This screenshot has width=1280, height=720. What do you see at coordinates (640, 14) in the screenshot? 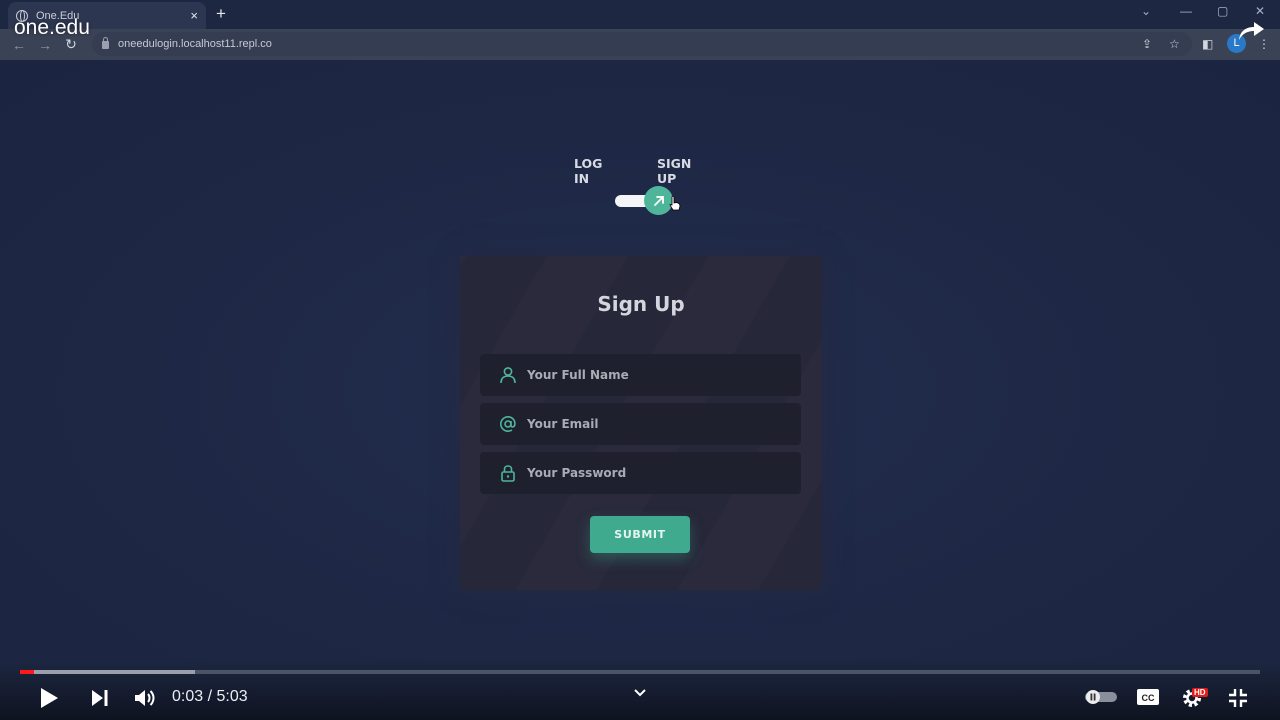
I see `browser-tabstrip: One.Edu × + ⌄ — ▢ ✕` at bounding box center [640, 14].